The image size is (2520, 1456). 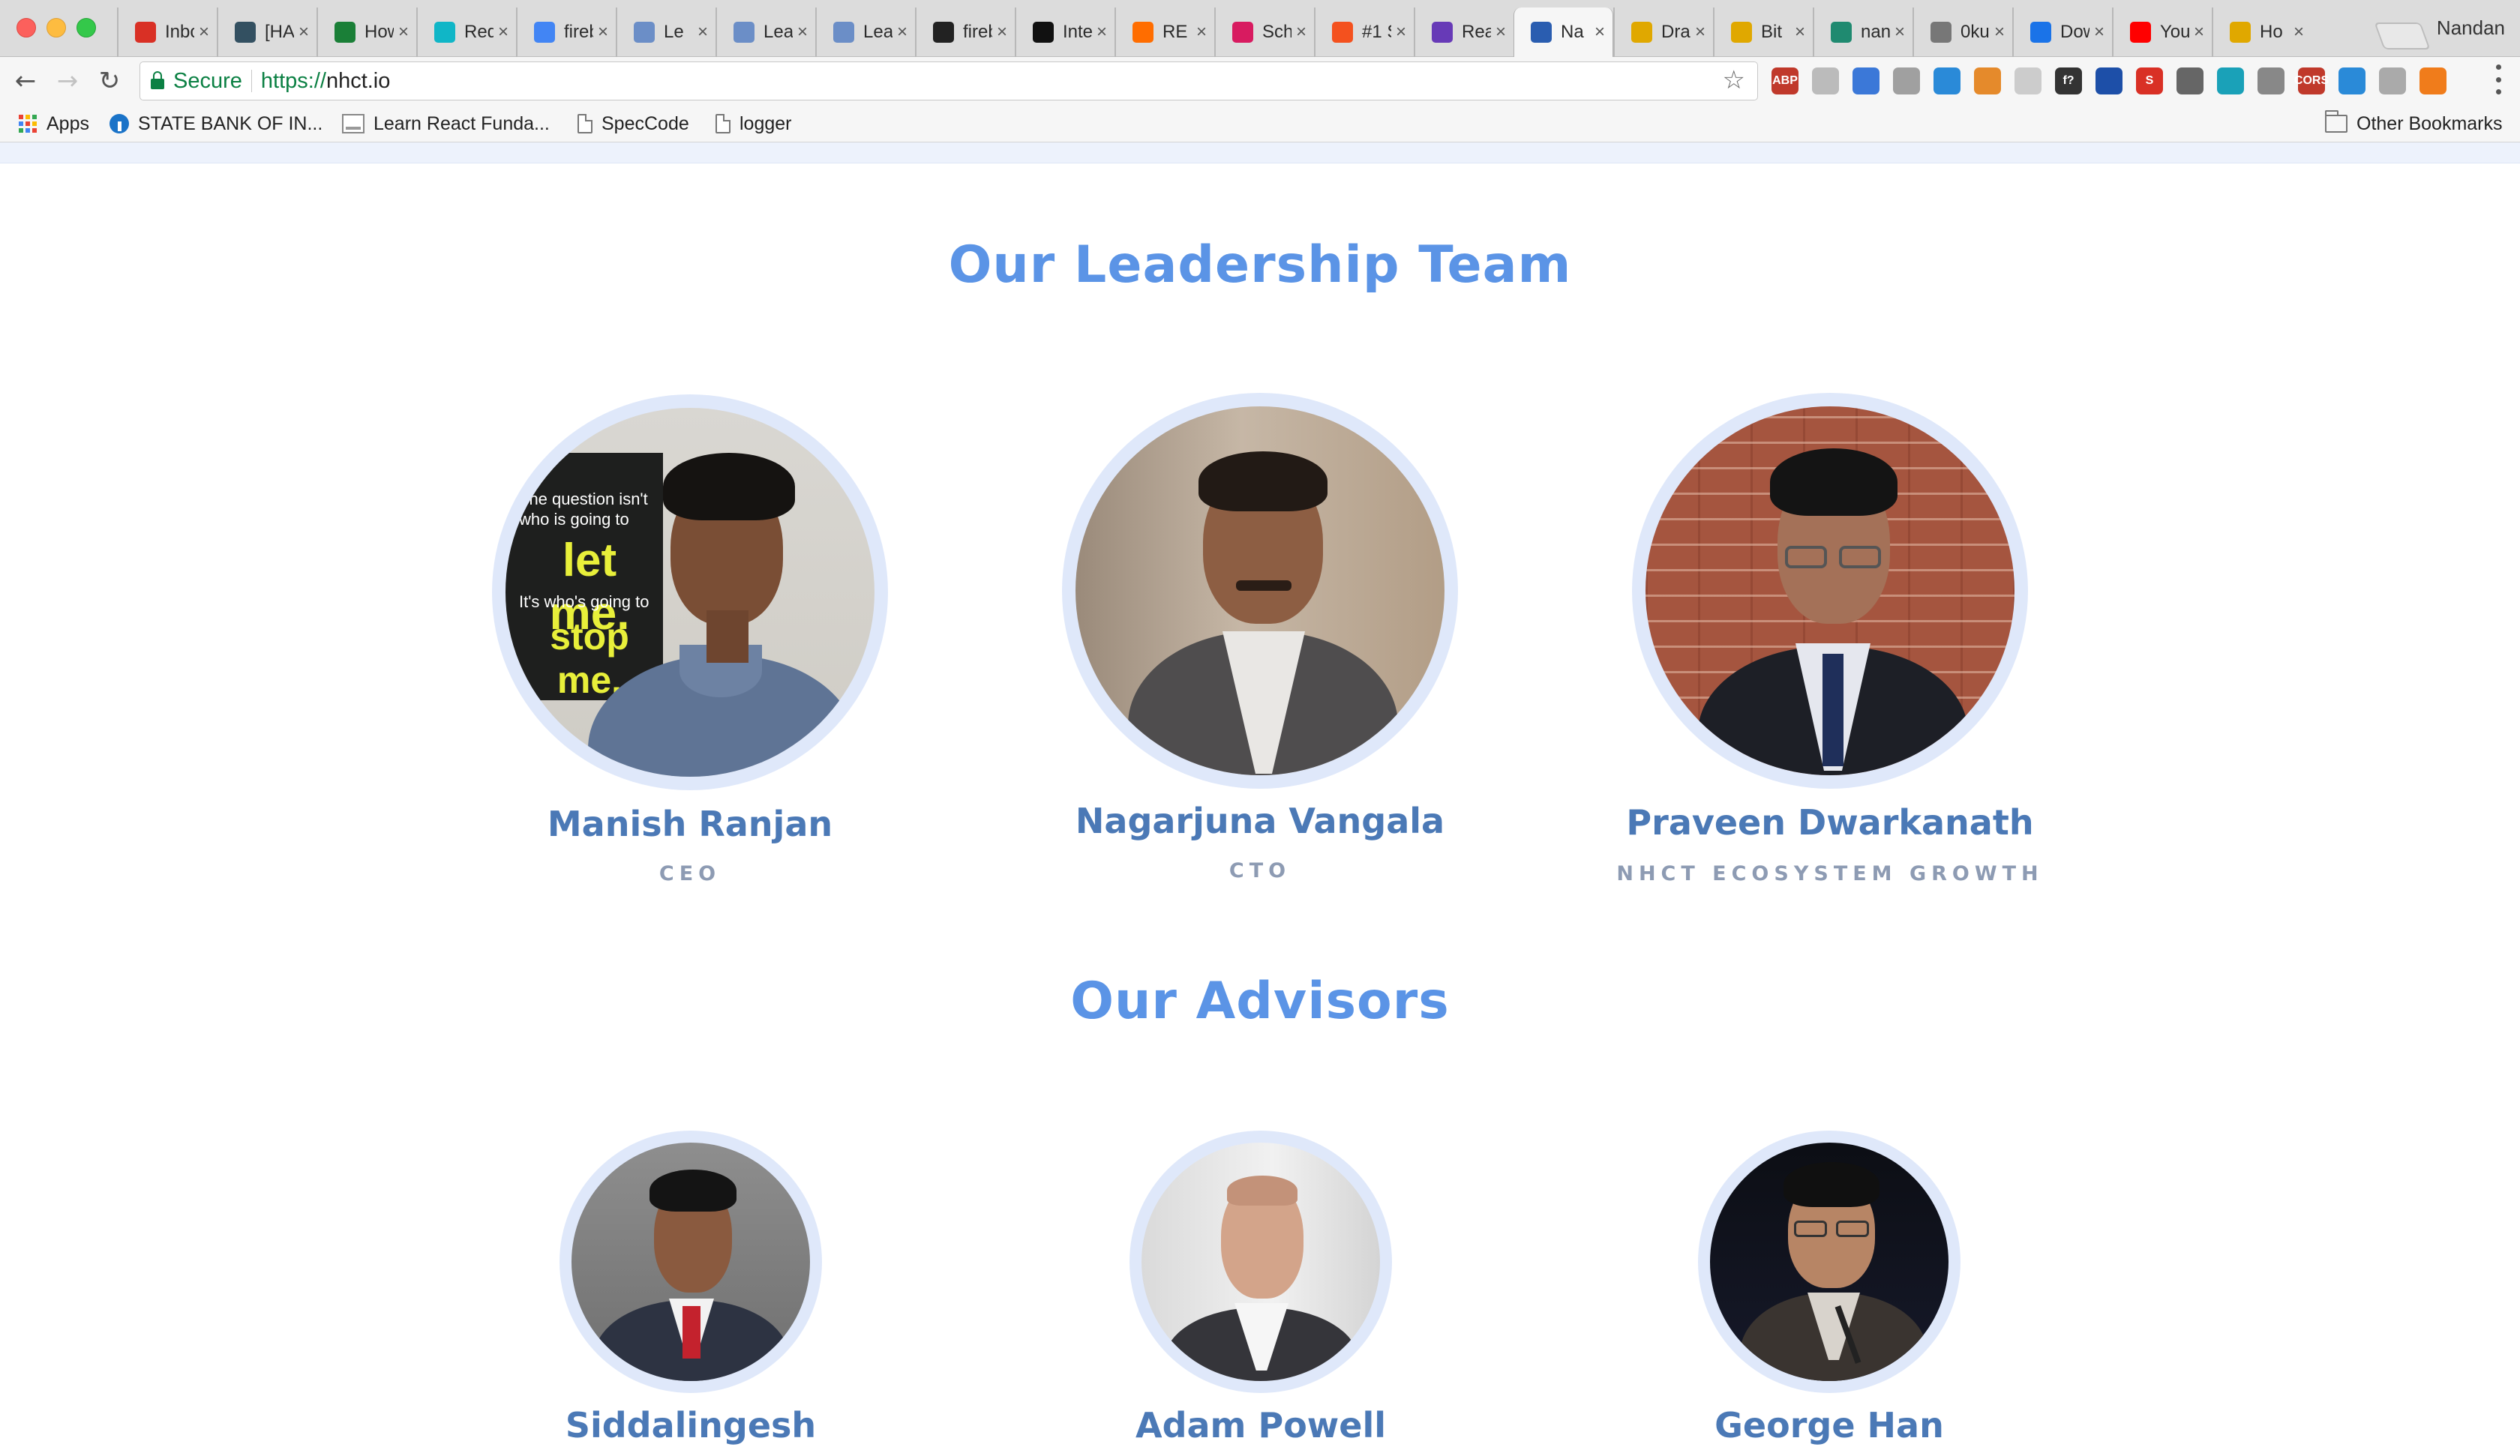 I want to click on browser-tab: Redu×, so click(x=466, y=32).